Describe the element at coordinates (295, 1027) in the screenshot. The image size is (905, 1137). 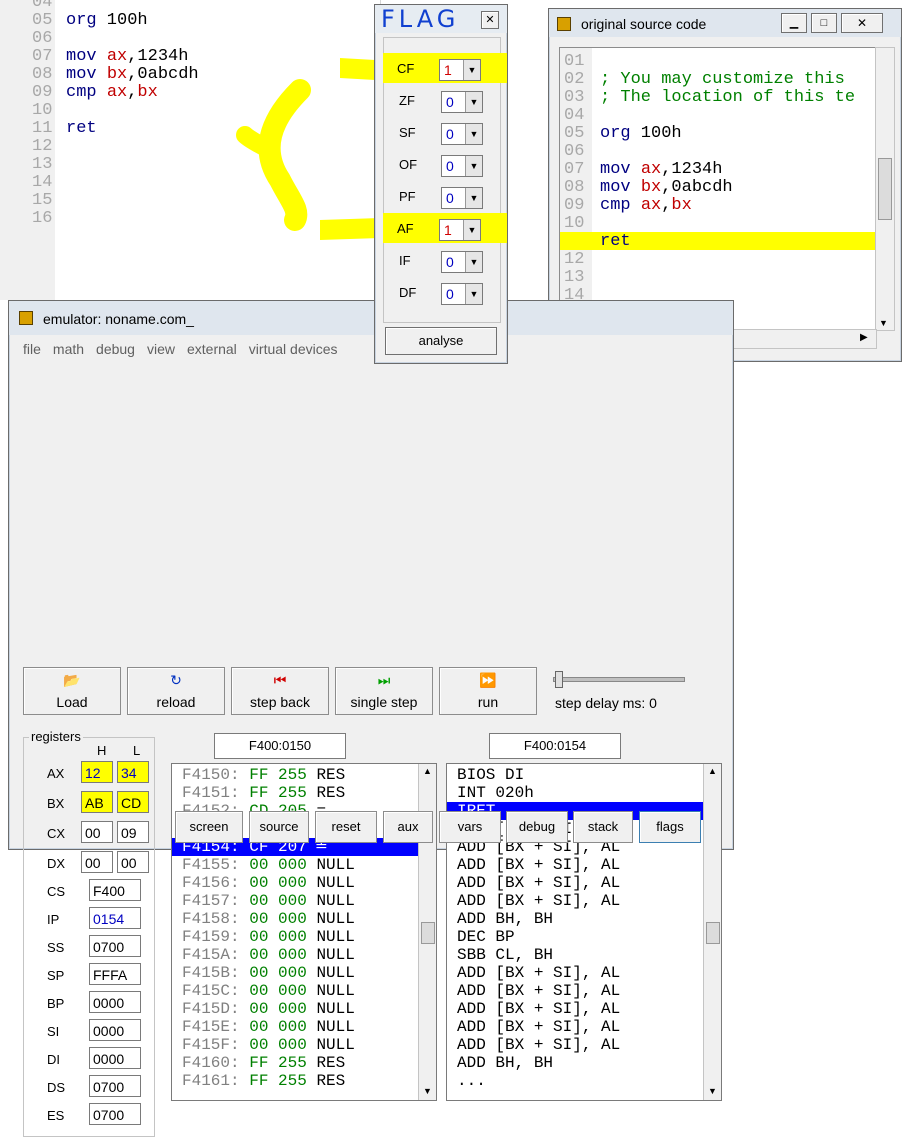
I see `memory-row: F415E: 00 000 NULL` at that location.